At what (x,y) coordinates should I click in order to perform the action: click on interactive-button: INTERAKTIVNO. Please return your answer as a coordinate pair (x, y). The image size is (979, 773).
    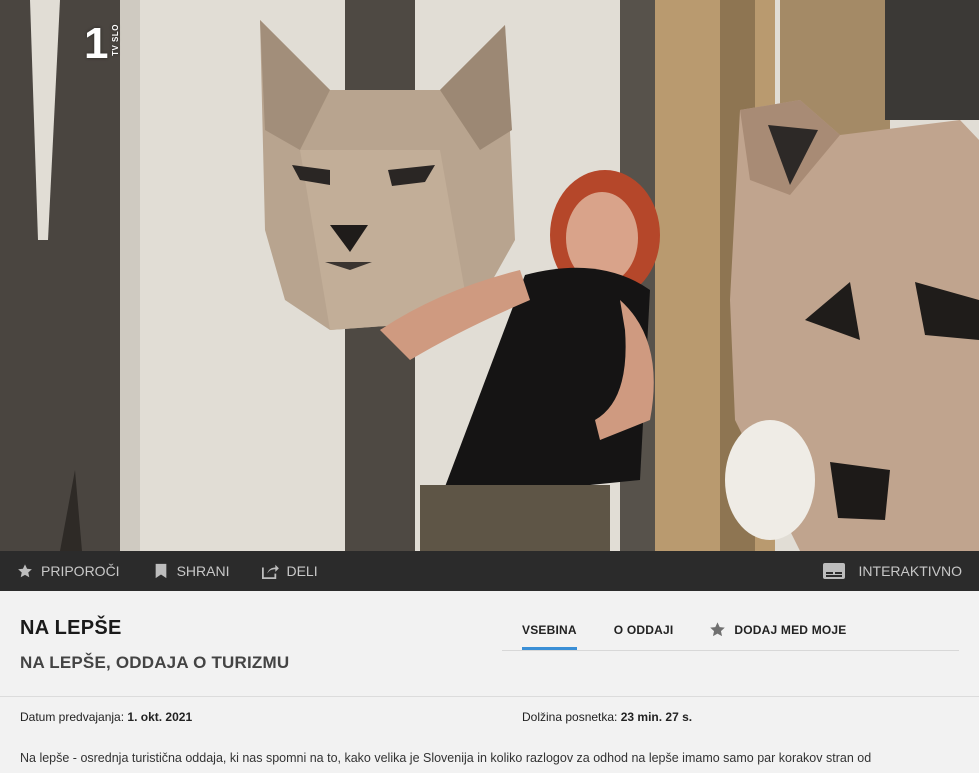
    Looking at the image, I should click on (893, 571).